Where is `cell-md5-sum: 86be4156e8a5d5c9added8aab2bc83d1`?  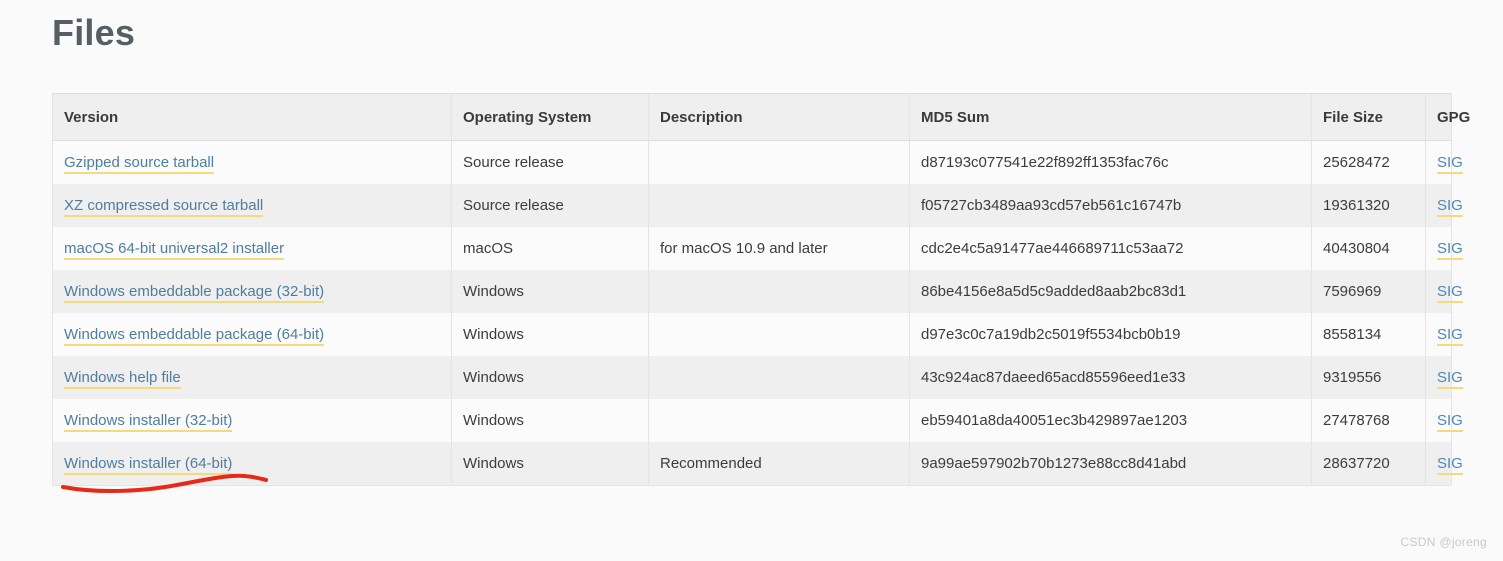
cell-md5-sum: 86be4156e8a5d5c9added8aab2bc83d1 is located at coordinates (1110, 291).